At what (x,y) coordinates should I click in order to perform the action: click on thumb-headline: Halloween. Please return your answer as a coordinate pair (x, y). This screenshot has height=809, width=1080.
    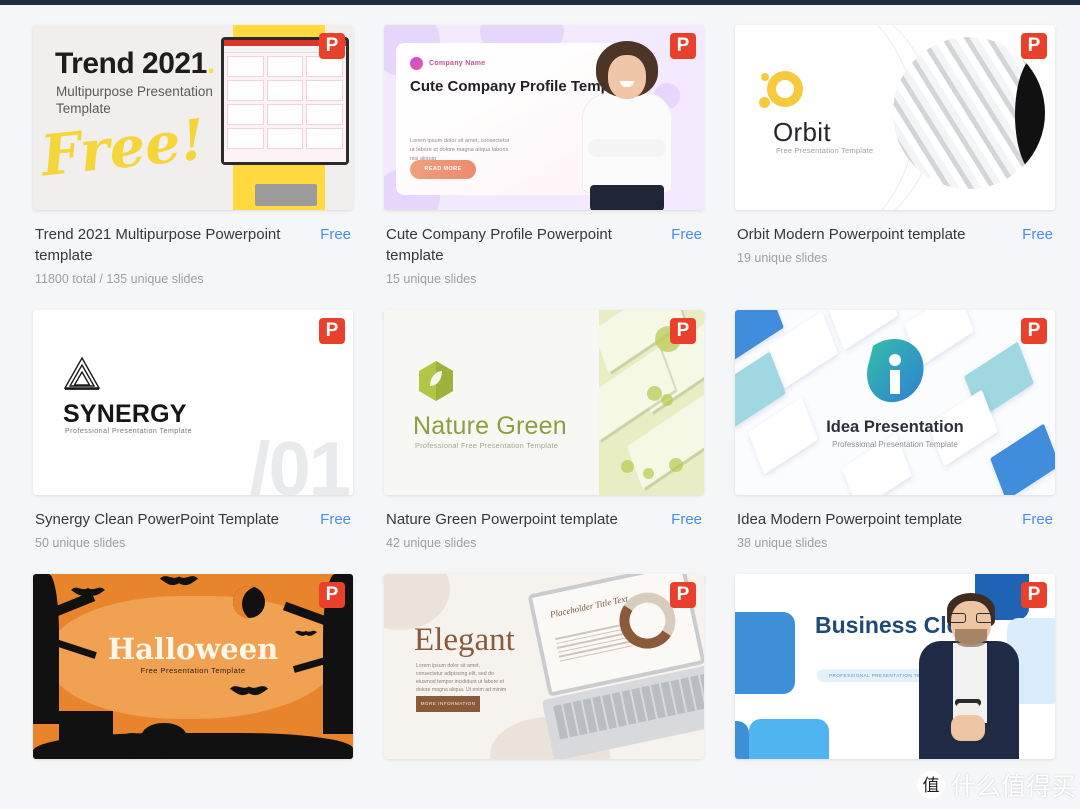
    Looking at the image, I should click on (193, 649).